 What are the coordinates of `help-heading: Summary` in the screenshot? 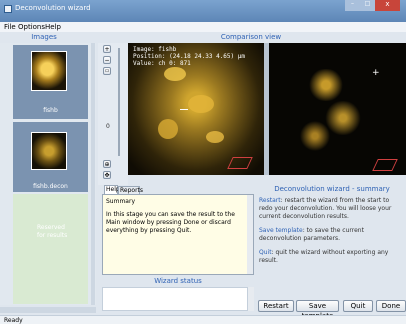 It's located at (120, 201).